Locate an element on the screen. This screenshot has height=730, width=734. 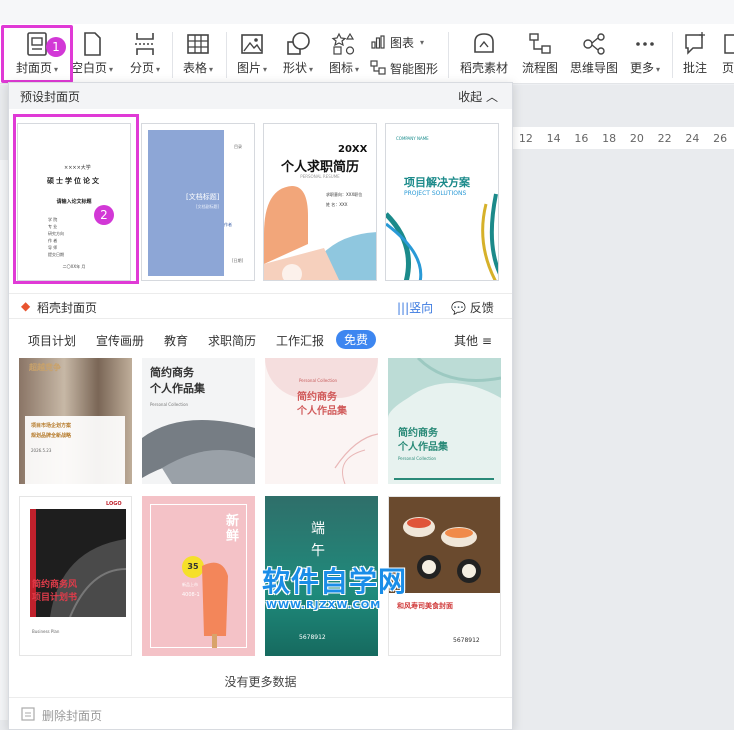
flowchart-icon is located at coordinates (540, 43).